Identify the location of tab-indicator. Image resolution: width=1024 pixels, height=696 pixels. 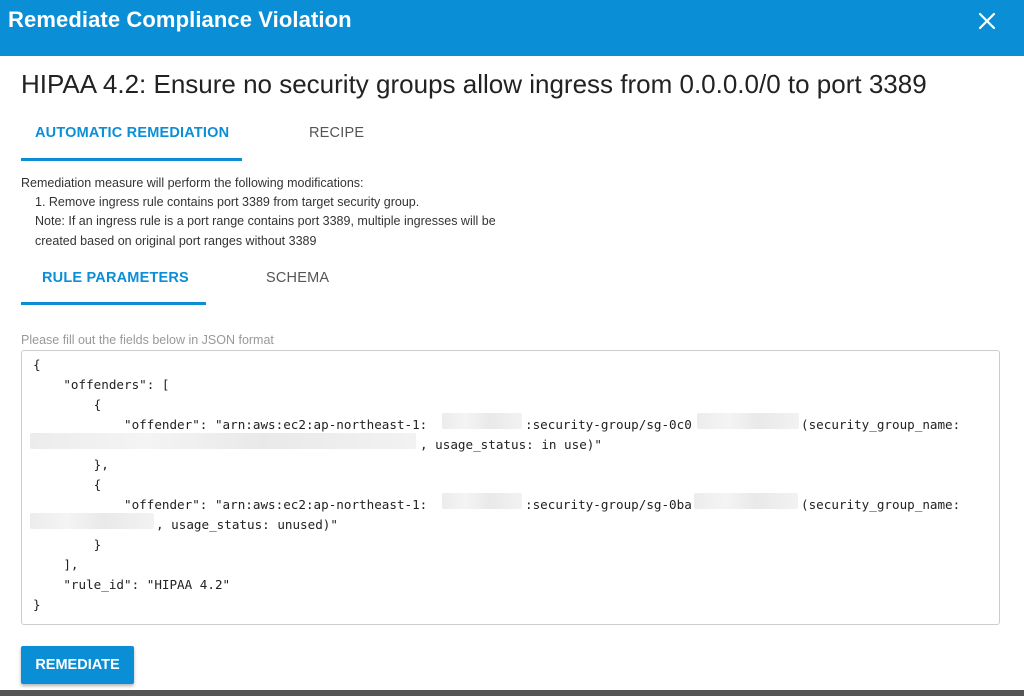
(131, 159).